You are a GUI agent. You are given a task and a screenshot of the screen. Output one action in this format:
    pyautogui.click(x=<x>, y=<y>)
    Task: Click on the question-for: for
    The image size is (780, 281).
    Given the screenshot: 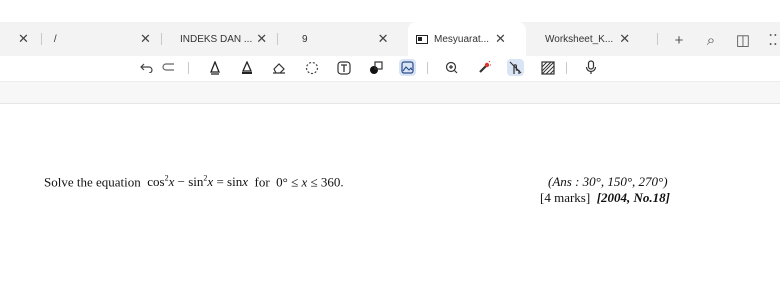 What is the action you would take?
    pyautogui.click(x=262, y=182)
    